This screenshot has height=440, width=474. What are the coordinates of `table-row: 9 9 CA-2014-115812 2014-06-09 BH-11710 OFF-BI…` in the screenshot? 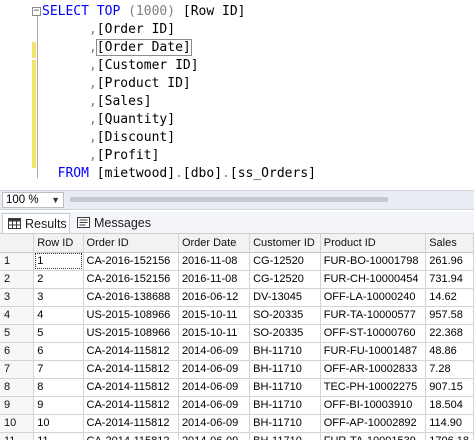 It's located at (237, 405).